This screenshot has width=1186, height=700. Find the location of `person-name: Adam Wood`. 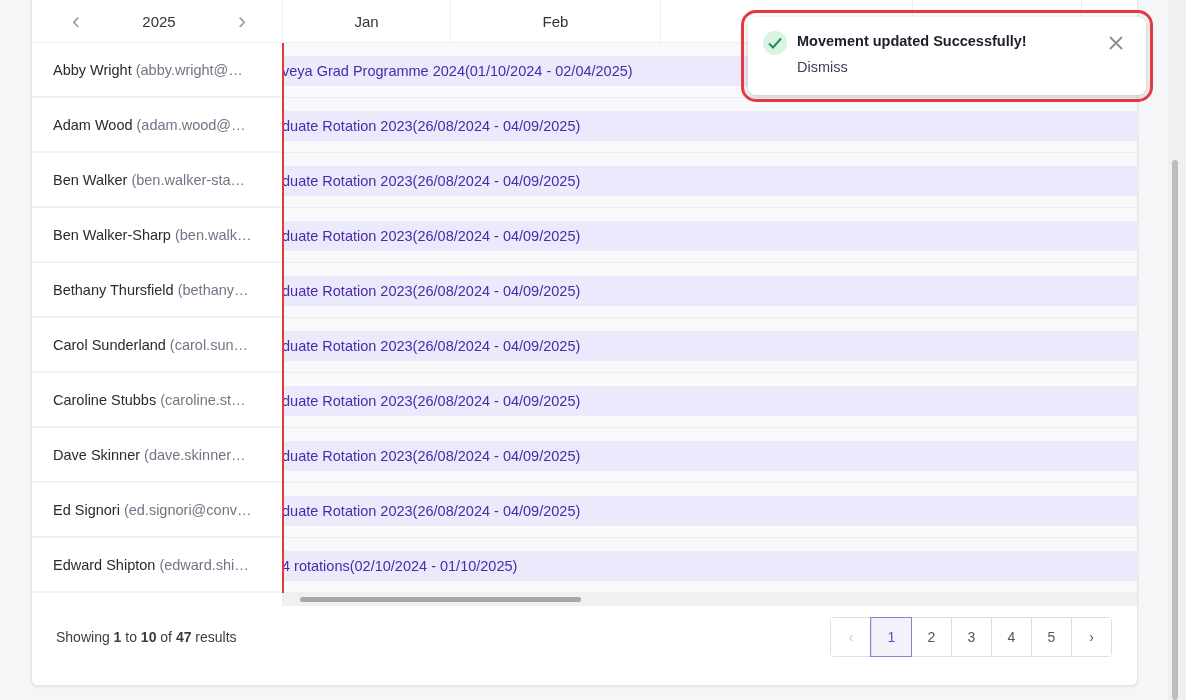

person-name: Adam Wood is located at coordinates (93, 124).